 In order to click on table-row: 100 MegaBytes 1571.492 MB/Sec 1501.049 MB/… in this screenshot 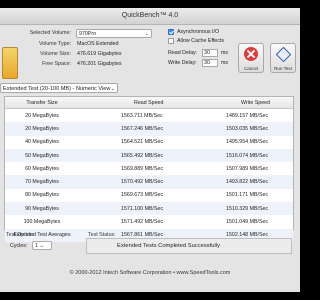, I will do `click(149, 221)`.